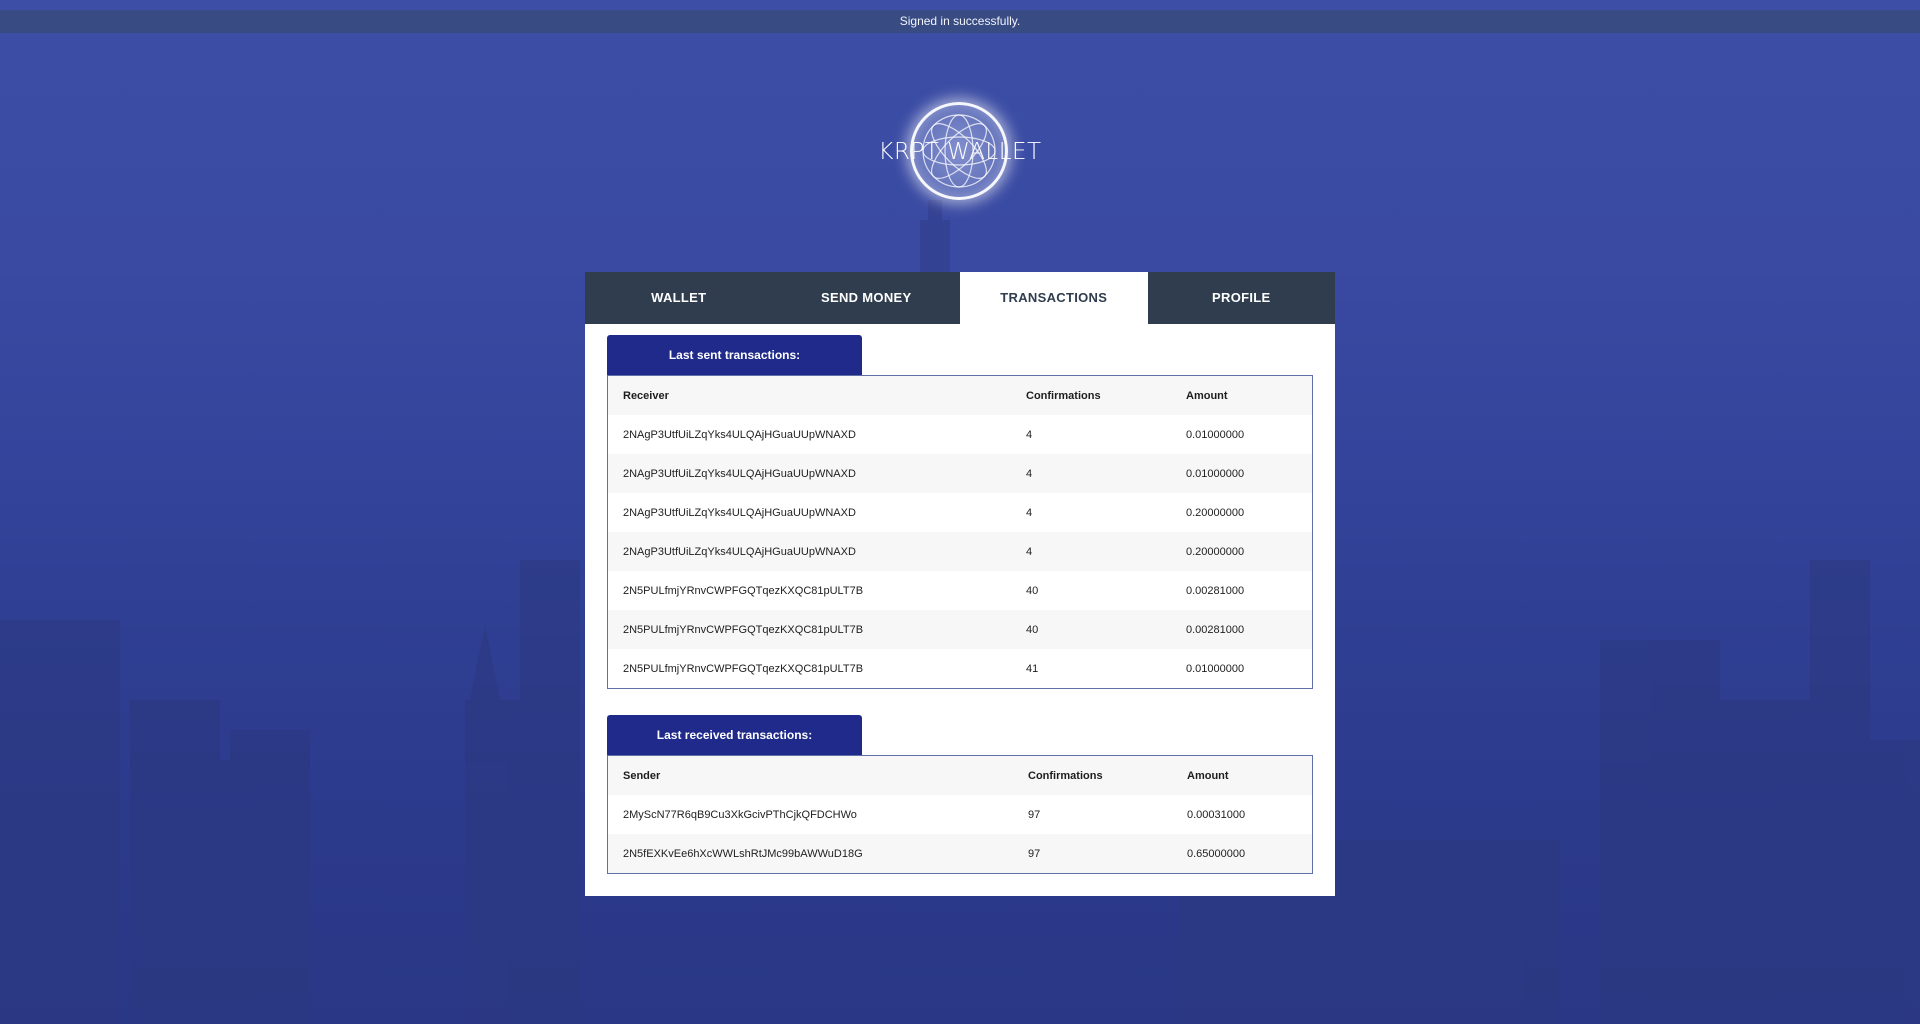 This screenshot has height=1024, width=1920. Describe the element at coordinates (679, 298) in the screenshot. I see `tab-wallet: WALLET` at that location.